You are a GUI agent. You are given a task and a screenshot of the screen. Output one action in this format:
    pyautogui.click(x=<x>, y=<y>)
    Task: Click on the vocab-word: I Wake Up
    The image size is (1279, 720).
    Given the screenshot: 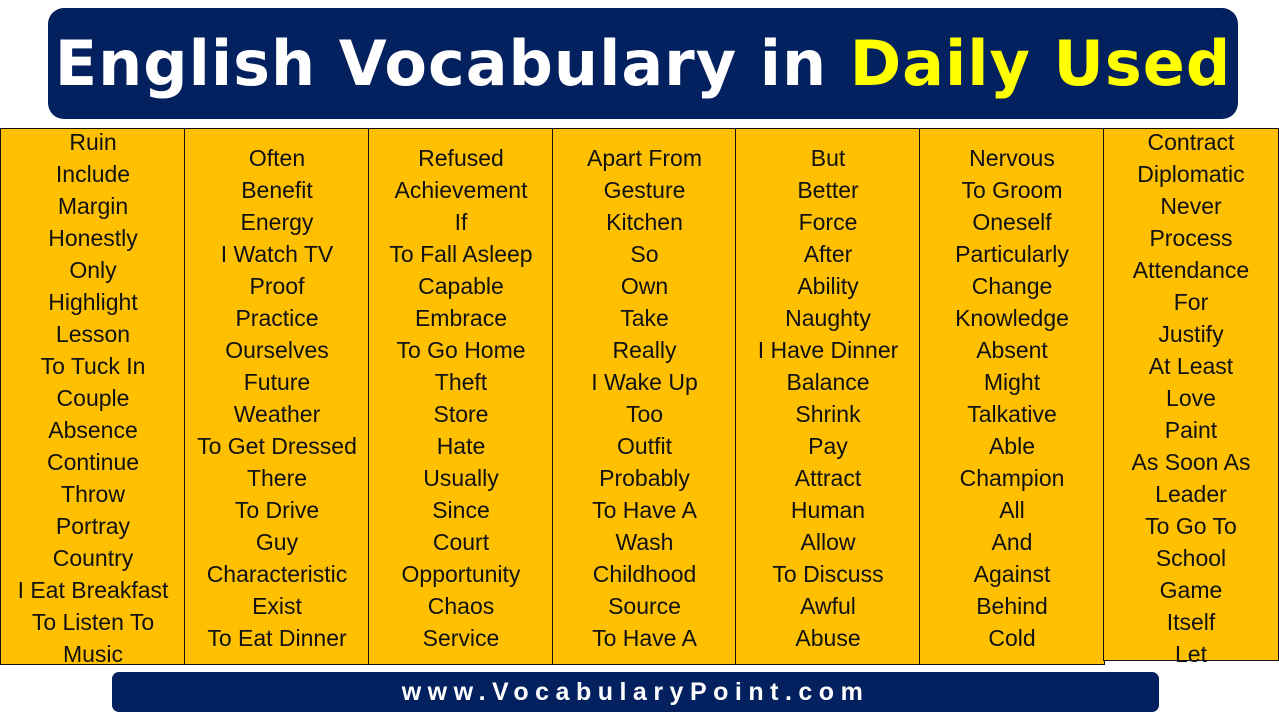 What is the action you would take?
    pyautogui.click(x=644, y=382)
    